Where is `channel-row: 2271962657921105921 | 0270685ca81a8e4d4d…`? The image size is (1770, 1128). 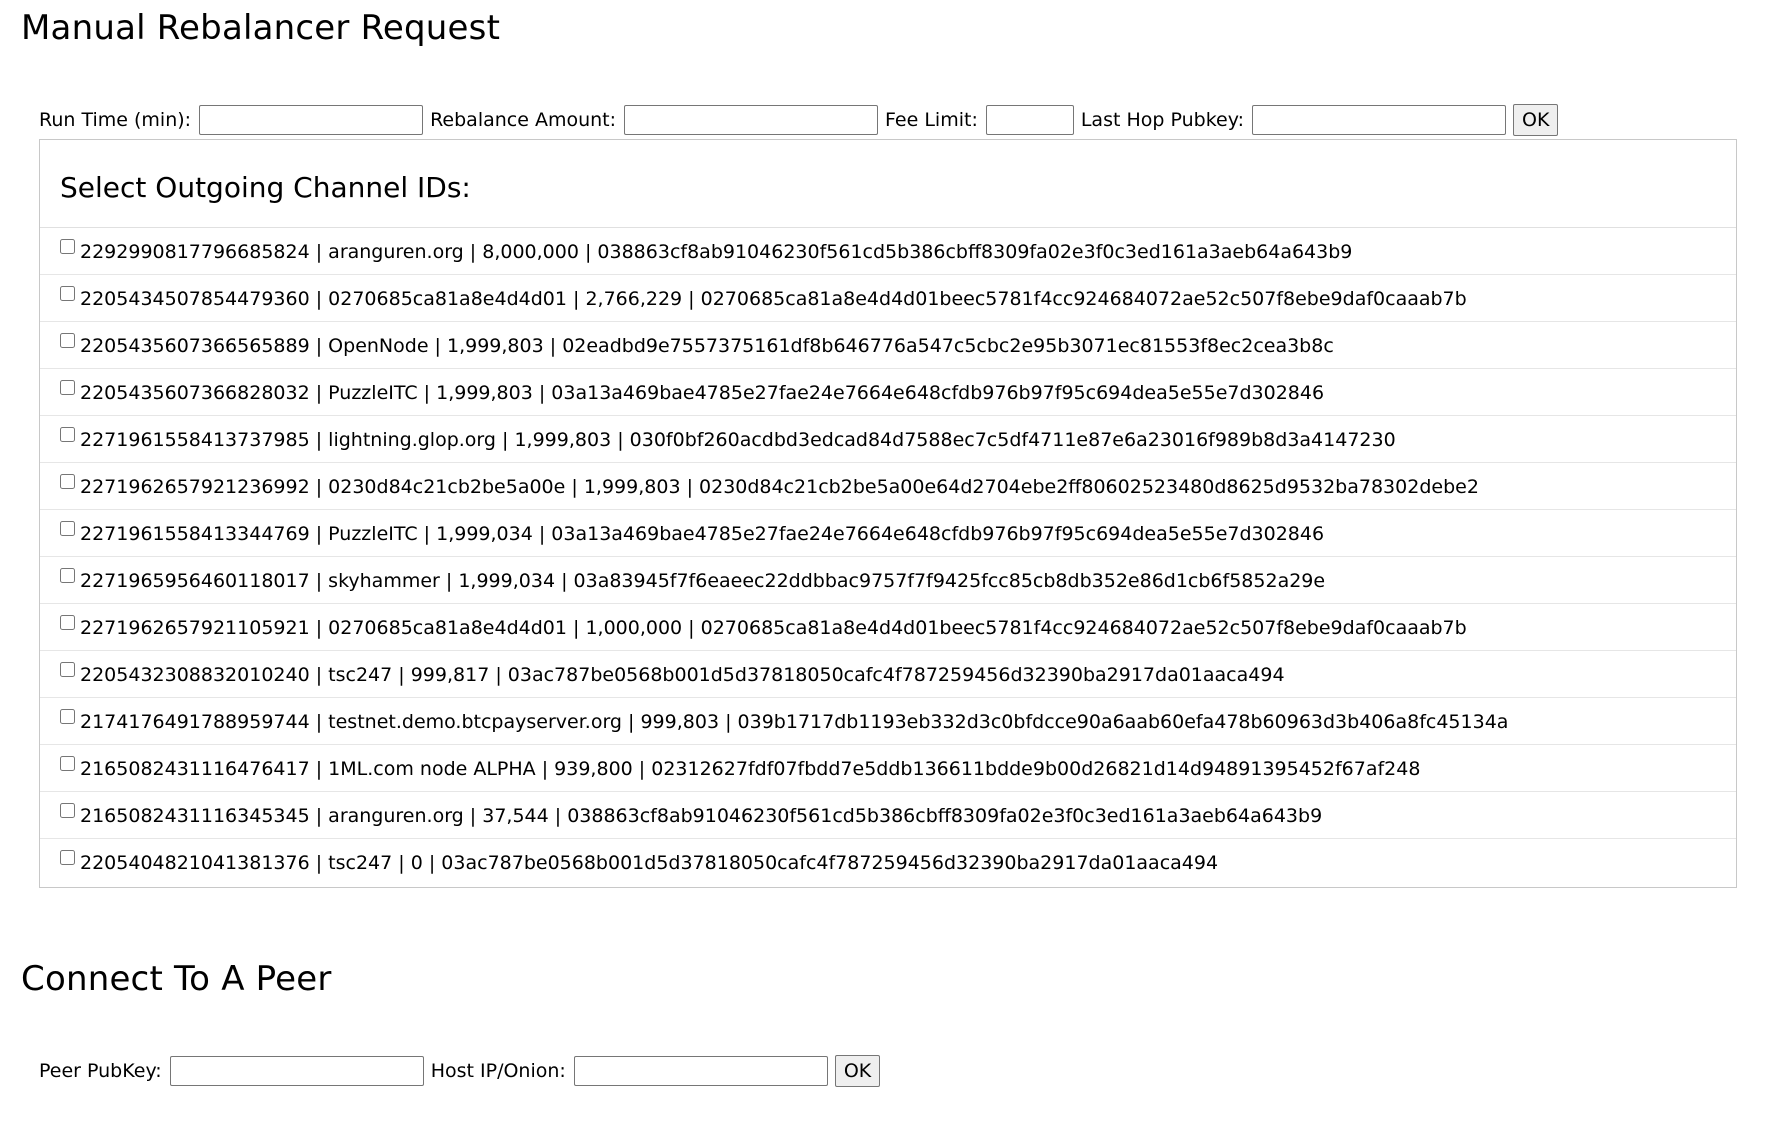 channel-row: 2271962657921105921 | 0270685ca81a8e4d4d… is located at coordinates (888, 627).